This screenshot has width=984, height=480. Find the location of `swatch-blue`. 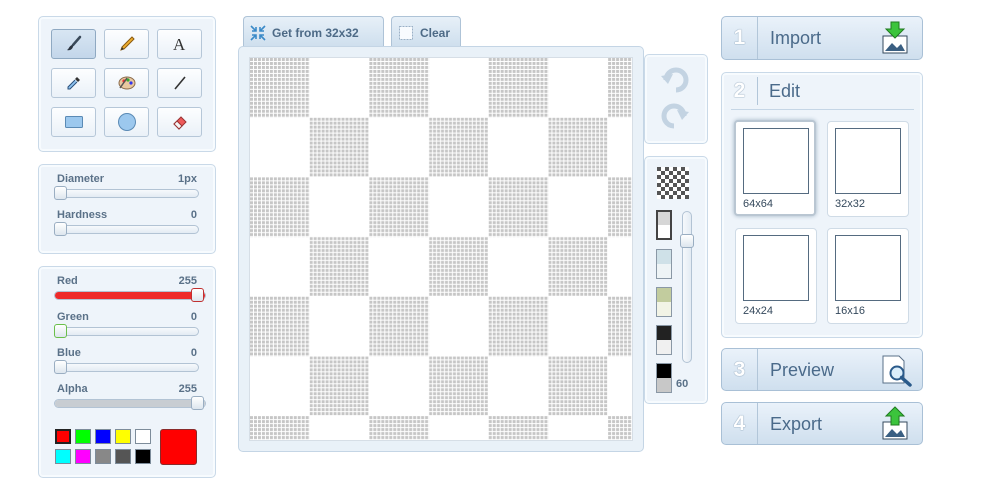

swatch-blue is located at coordinates (103, 436).